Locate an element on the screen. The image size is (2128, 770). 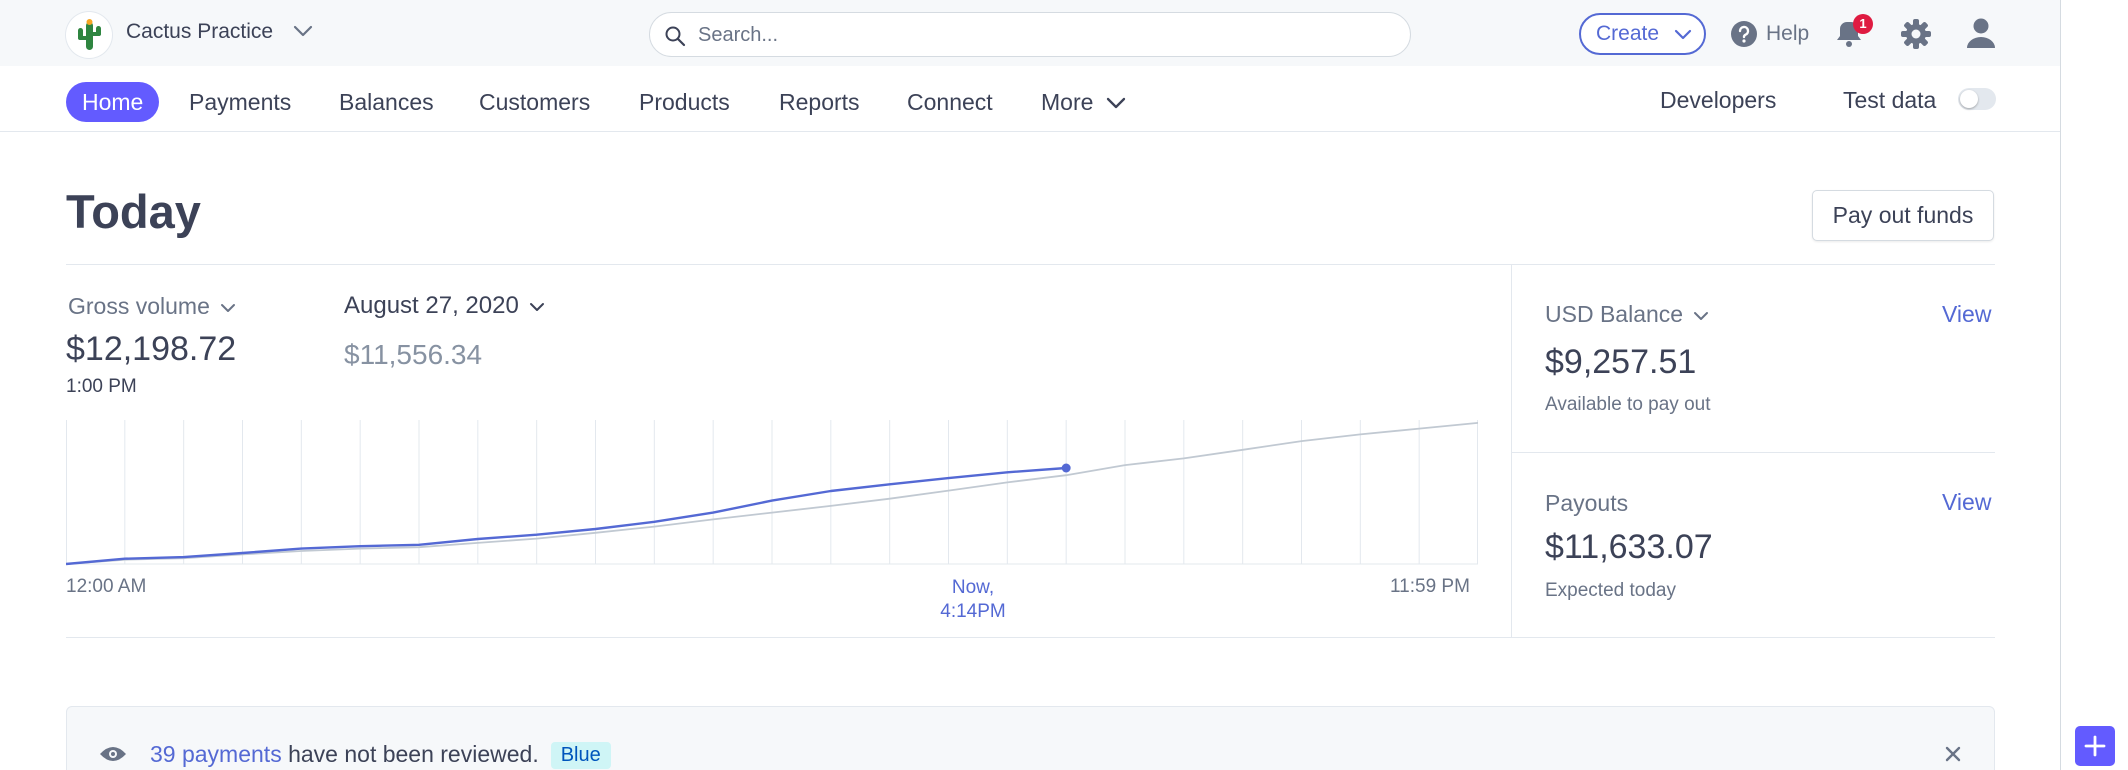
plus-icon is located at coordinates (2095, 746).